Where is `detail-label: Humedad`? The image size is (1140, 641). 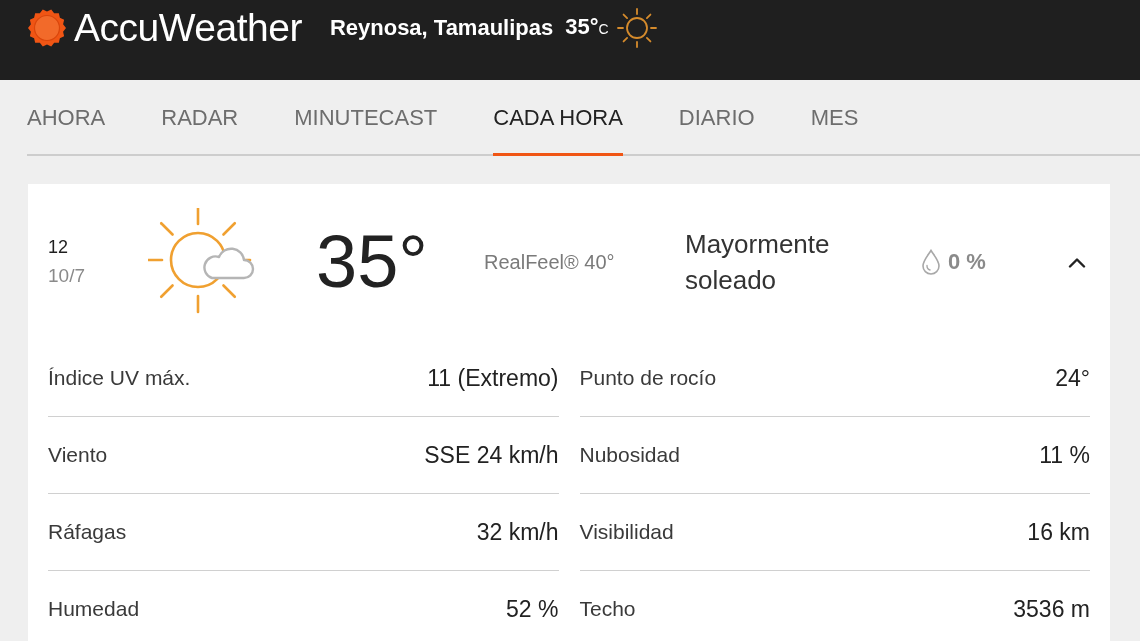
detail-label: Humedad is located at coordinates (94, 609).